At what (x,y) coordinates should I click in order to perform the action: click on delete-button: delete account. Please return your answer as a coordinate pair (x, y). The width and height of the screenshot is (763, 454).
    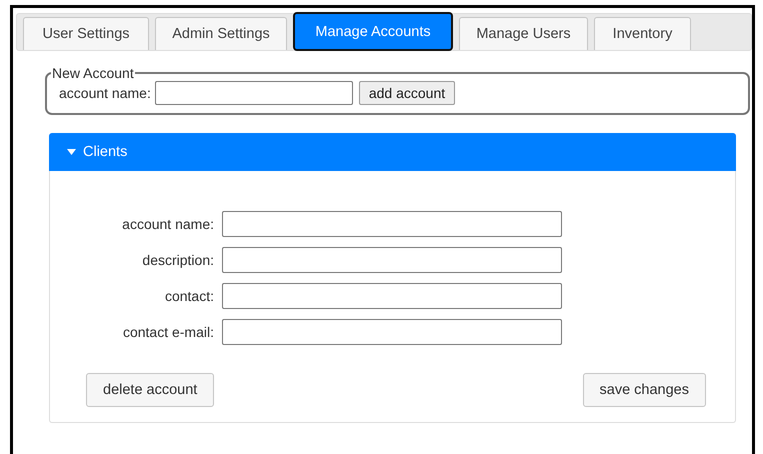
    Looking at the image, I should click on (150, 390).